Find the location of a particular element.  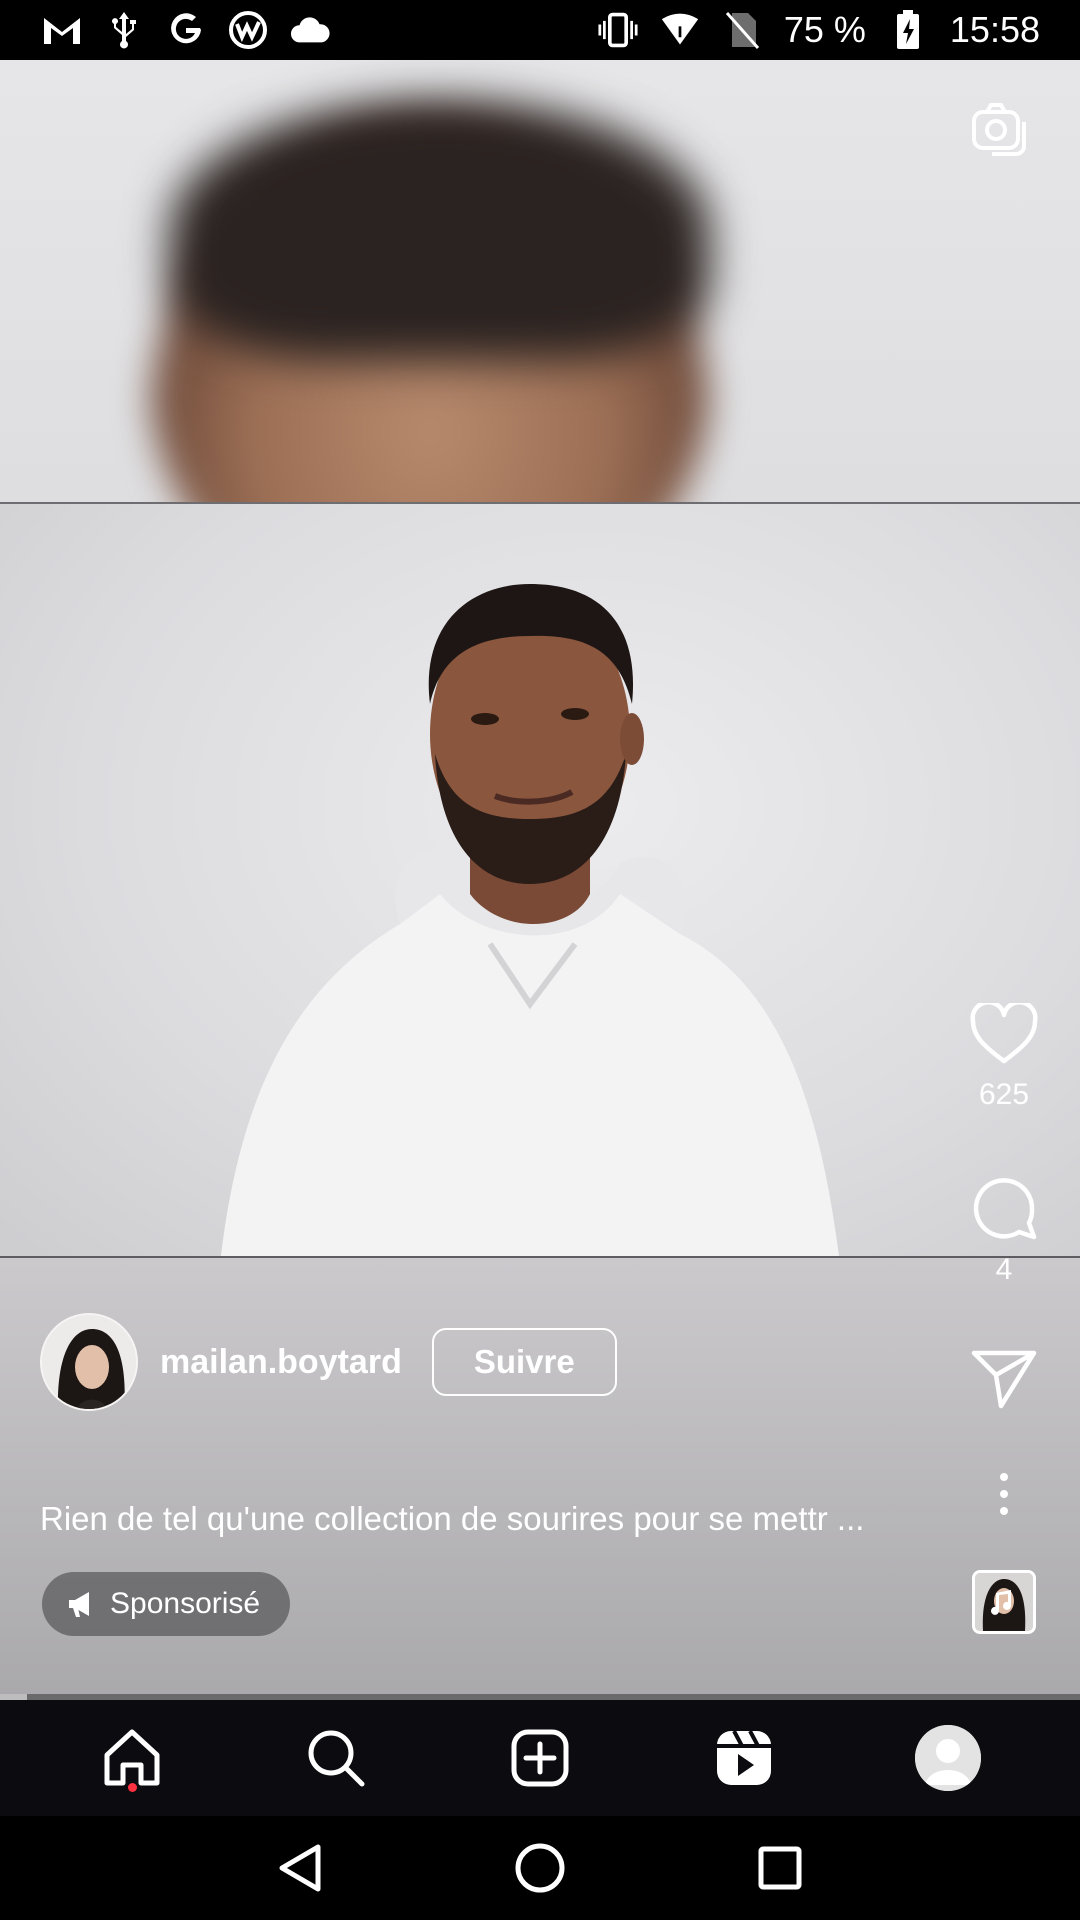

camera-icon is located at coordinates (1000, 130).